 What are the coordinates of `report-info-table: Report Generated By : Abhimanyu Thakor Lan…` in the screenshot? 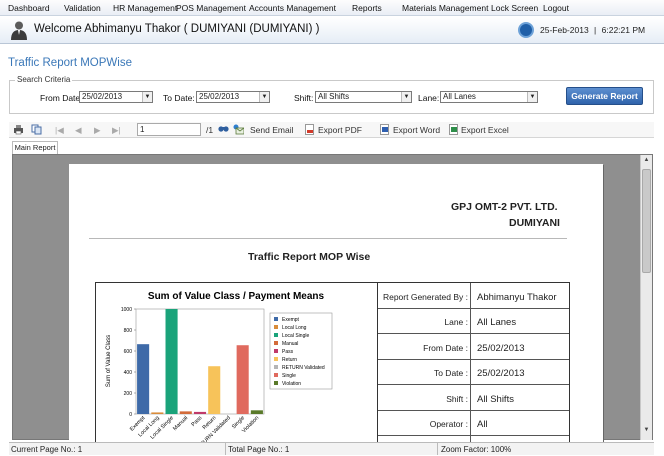 It's located at (473, 365).